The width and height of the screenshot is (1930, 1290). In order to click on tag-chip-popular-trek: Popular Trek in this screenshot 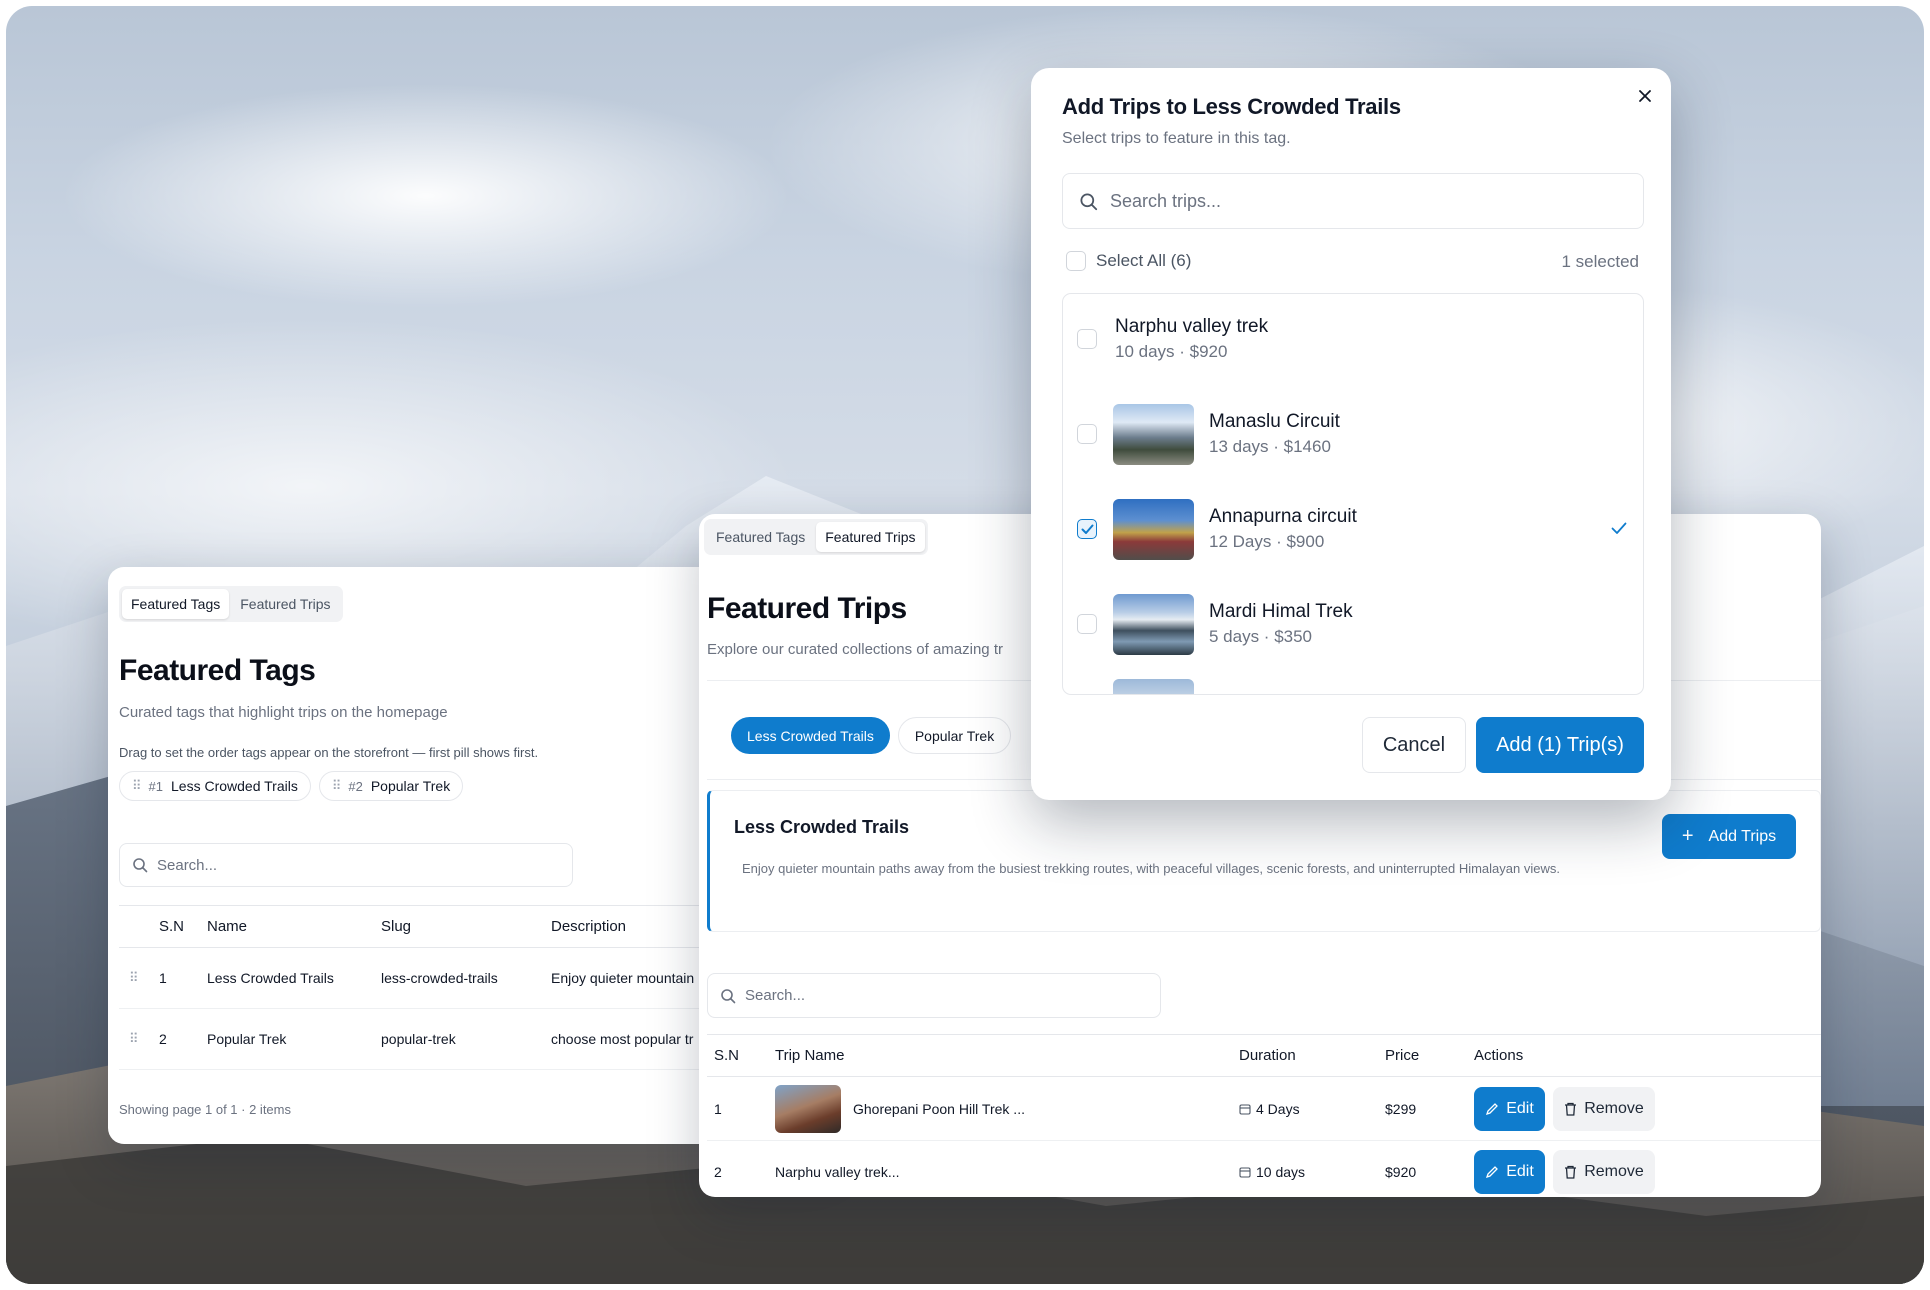, I will do `click(954, 735)`.